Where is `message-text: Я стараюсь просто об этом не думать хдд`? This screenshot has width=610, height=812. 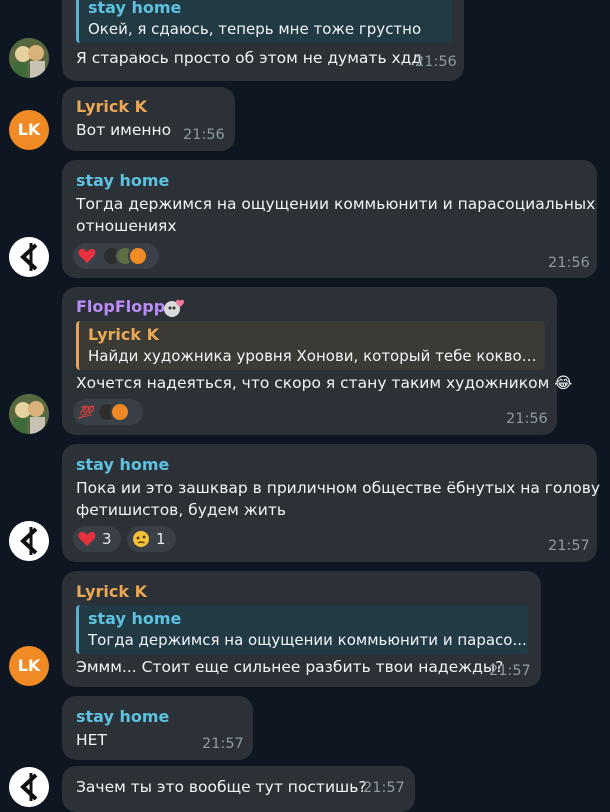
message-text: Я стараюсь просто об этом не думать хдд is located at coordinates (249, 58).